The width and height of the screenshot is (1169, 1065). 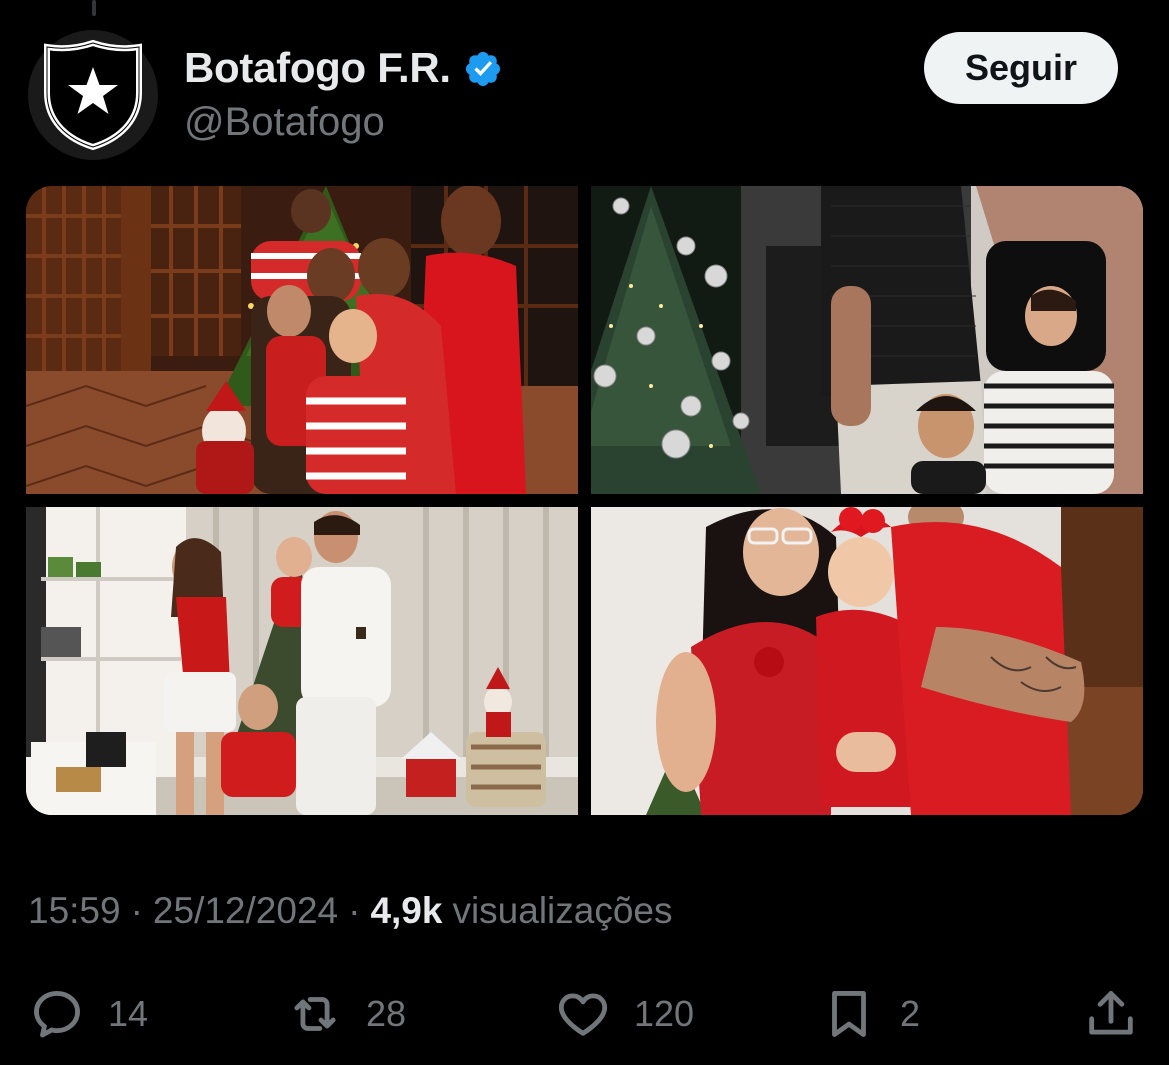 I want to click on reply-button: 14, so click(x=88, y=1014).